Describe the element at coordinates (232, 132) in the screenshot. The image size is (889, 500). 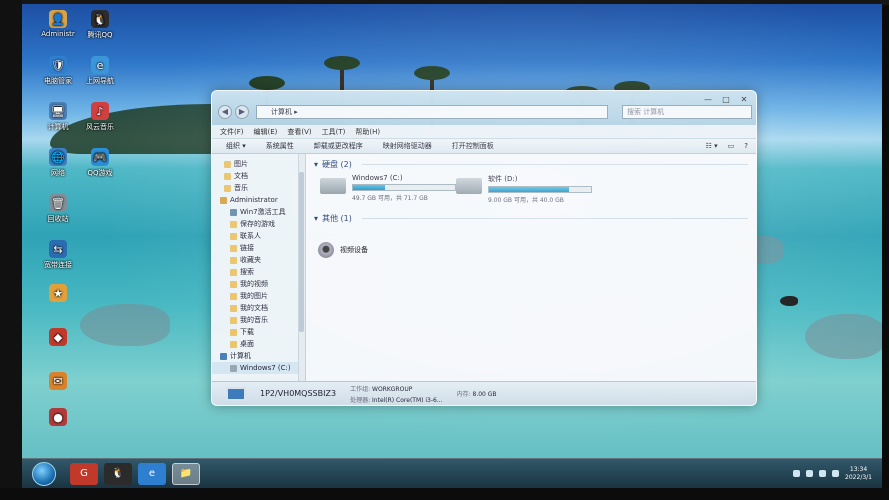
I see `menu-file: 文件(F)` at that location.